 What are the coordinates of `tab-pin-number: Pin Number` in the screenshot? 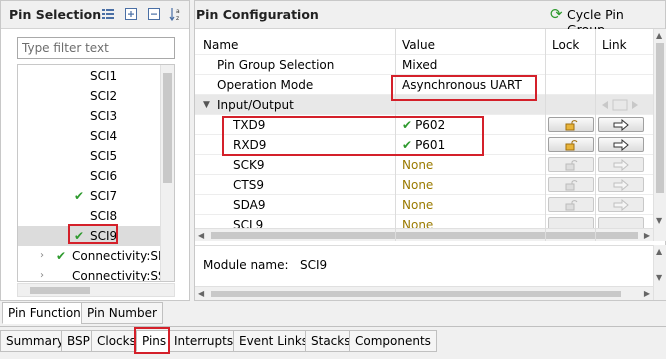 It's located at (122, 313).